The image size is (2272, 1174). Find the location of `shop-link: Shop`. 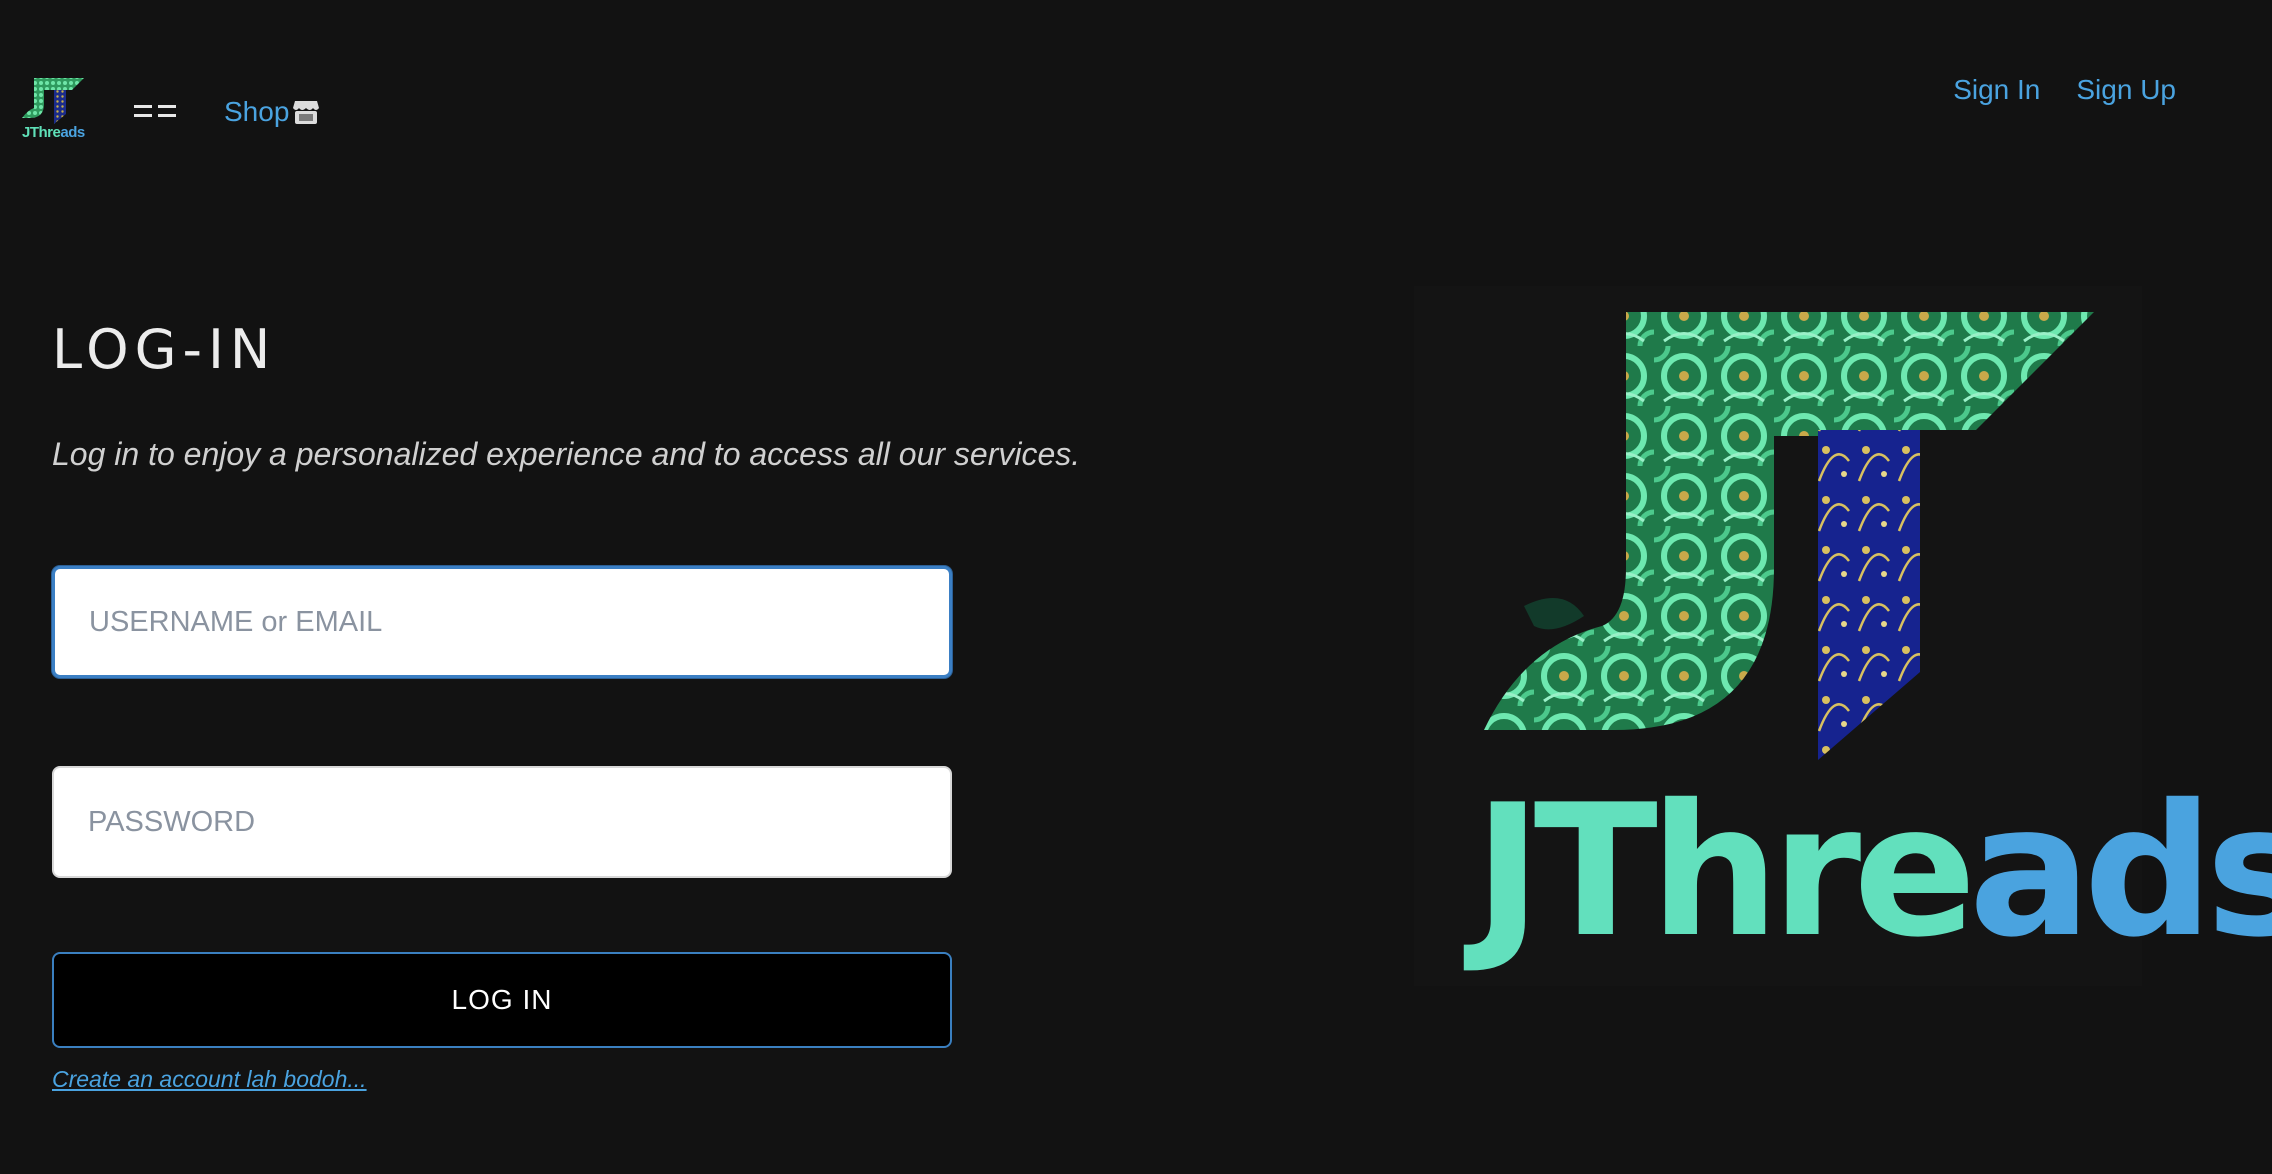

shop-link: Shop is located at coordinates (272, 112).